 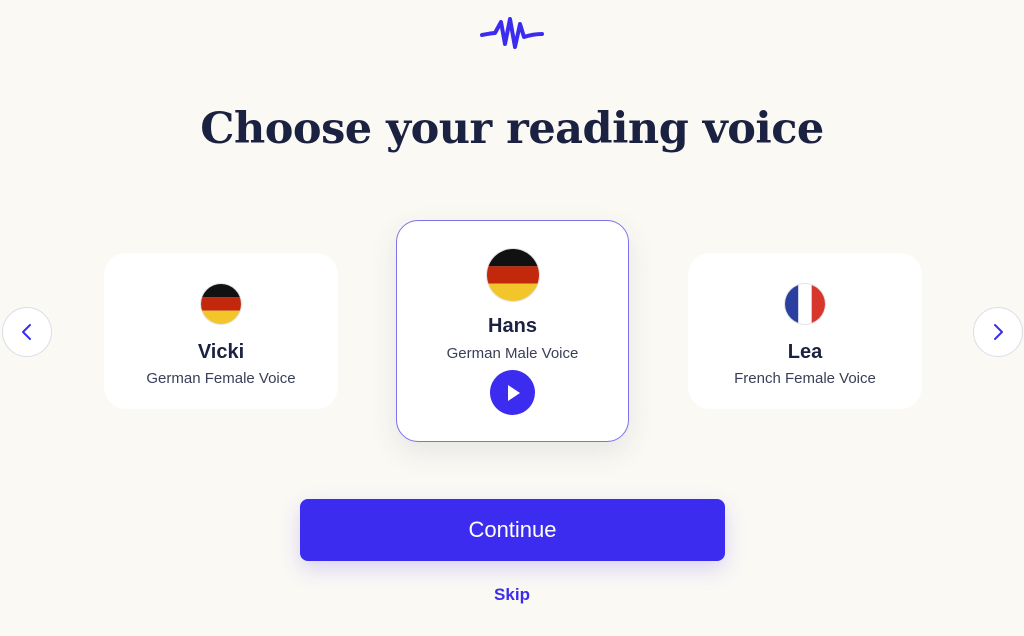 I want to click on waveform-icon, so click(x=512, y=33).